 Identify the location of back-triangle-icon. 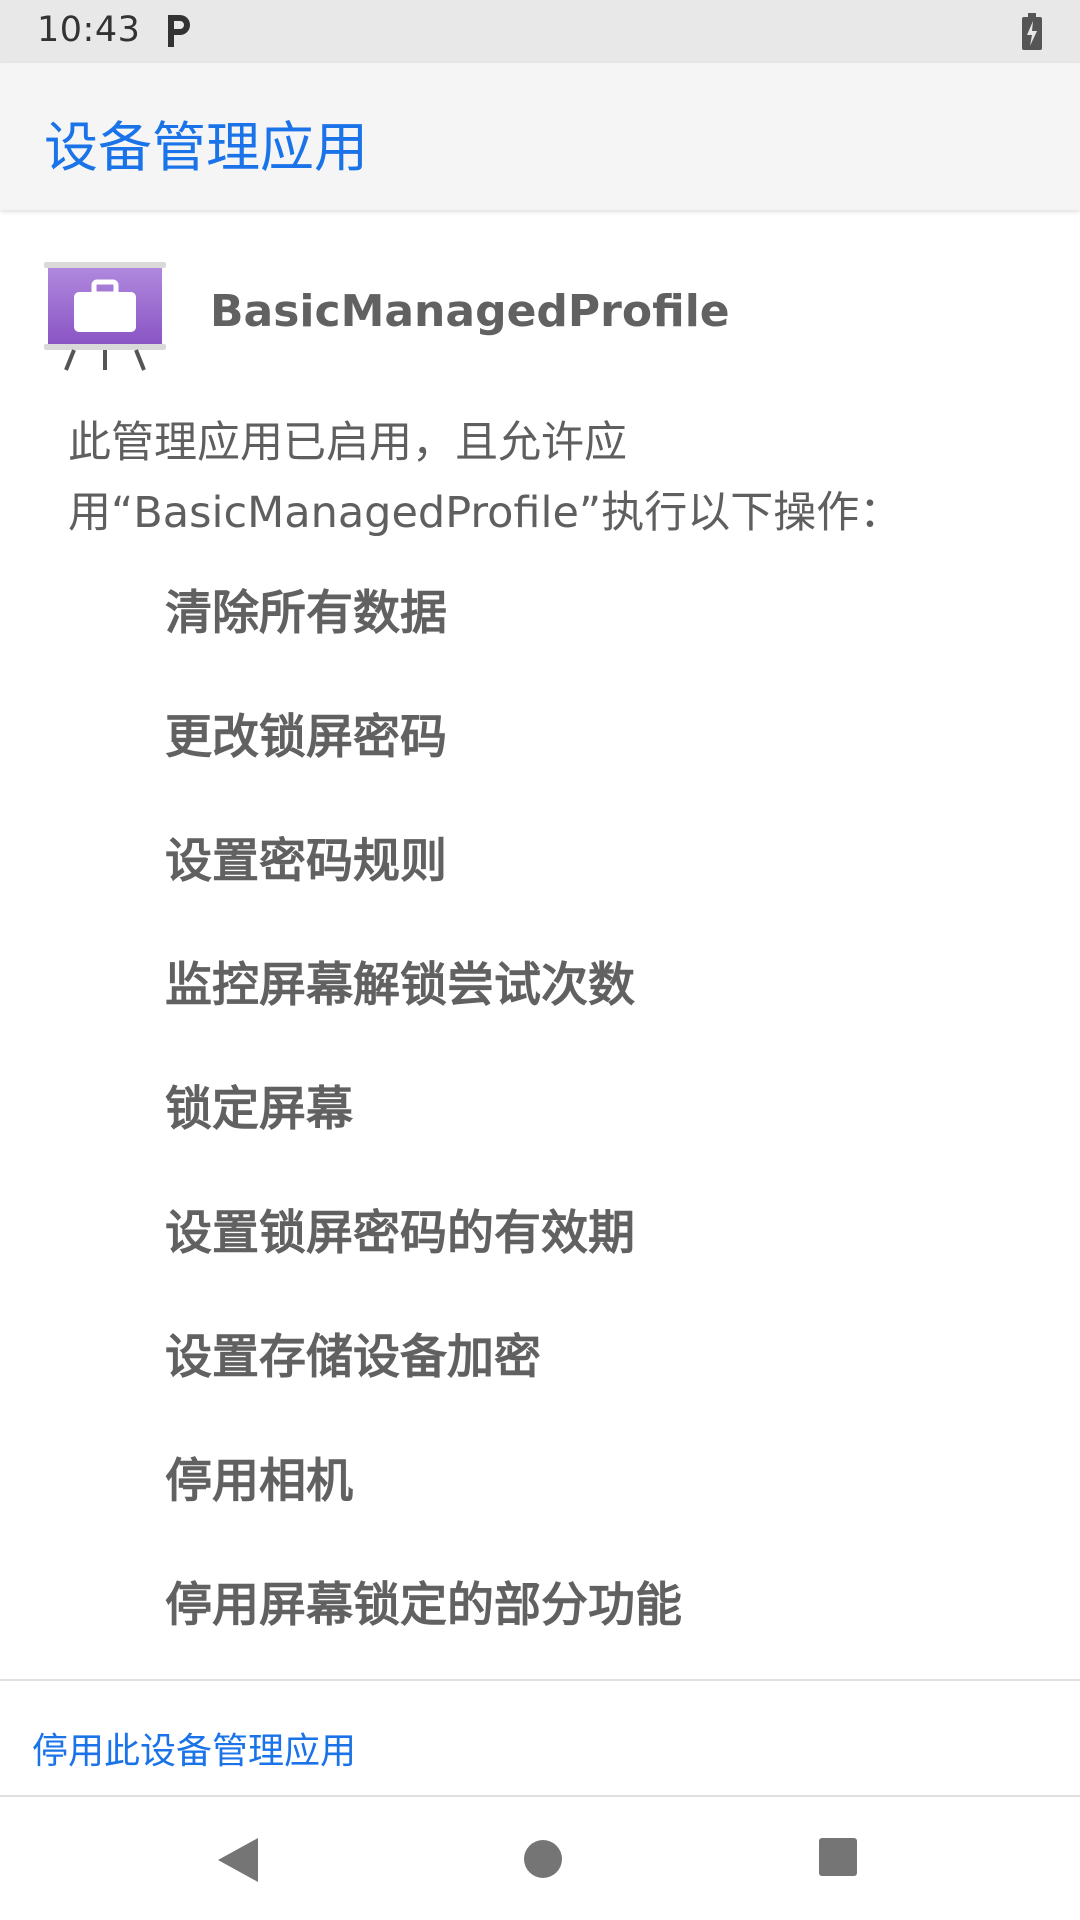
(237, 1860).